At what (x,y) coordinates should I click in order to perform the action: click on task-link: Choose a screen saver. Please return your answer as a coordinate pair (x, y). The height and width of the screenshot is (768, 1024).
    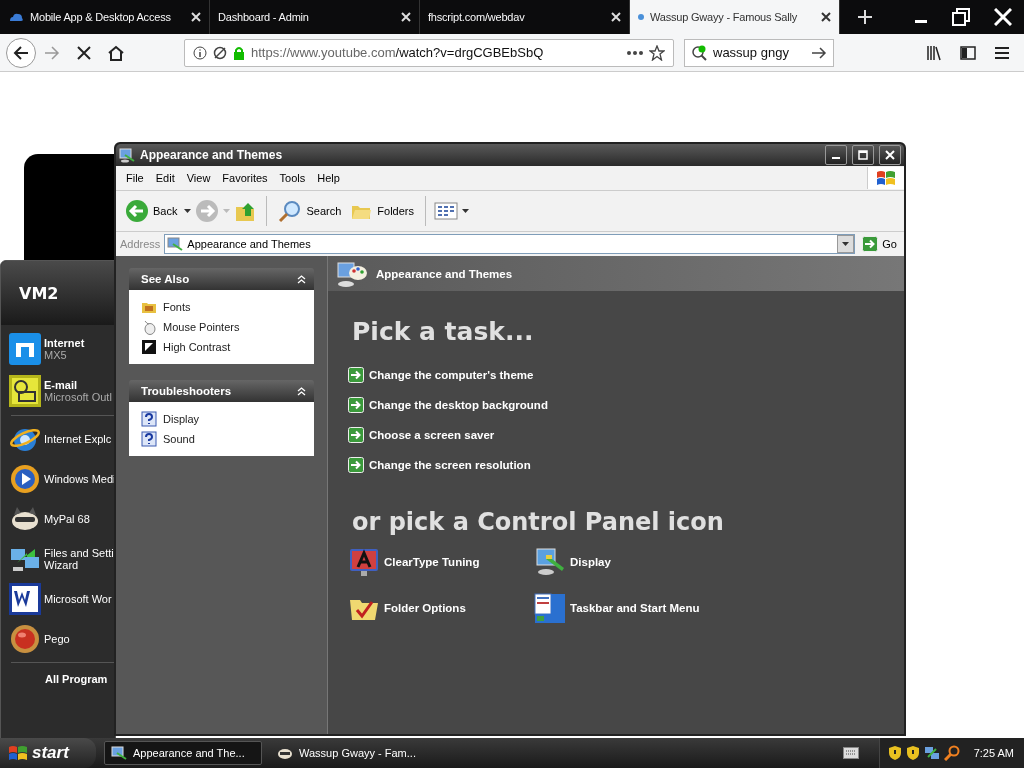
    Looking at the image, I should click on (626, 435).